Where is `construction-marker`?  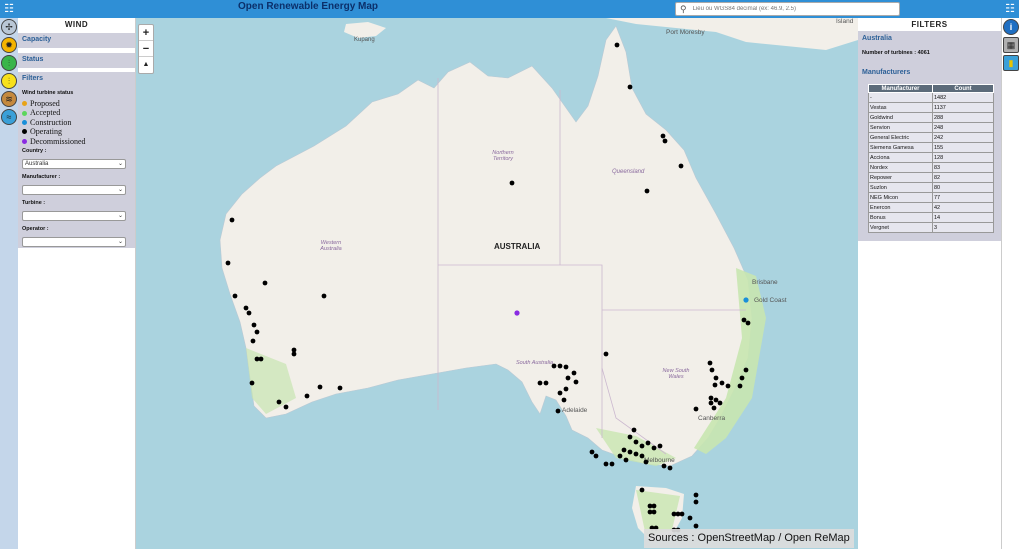 construction-marker is located at coordinates (746, 300).